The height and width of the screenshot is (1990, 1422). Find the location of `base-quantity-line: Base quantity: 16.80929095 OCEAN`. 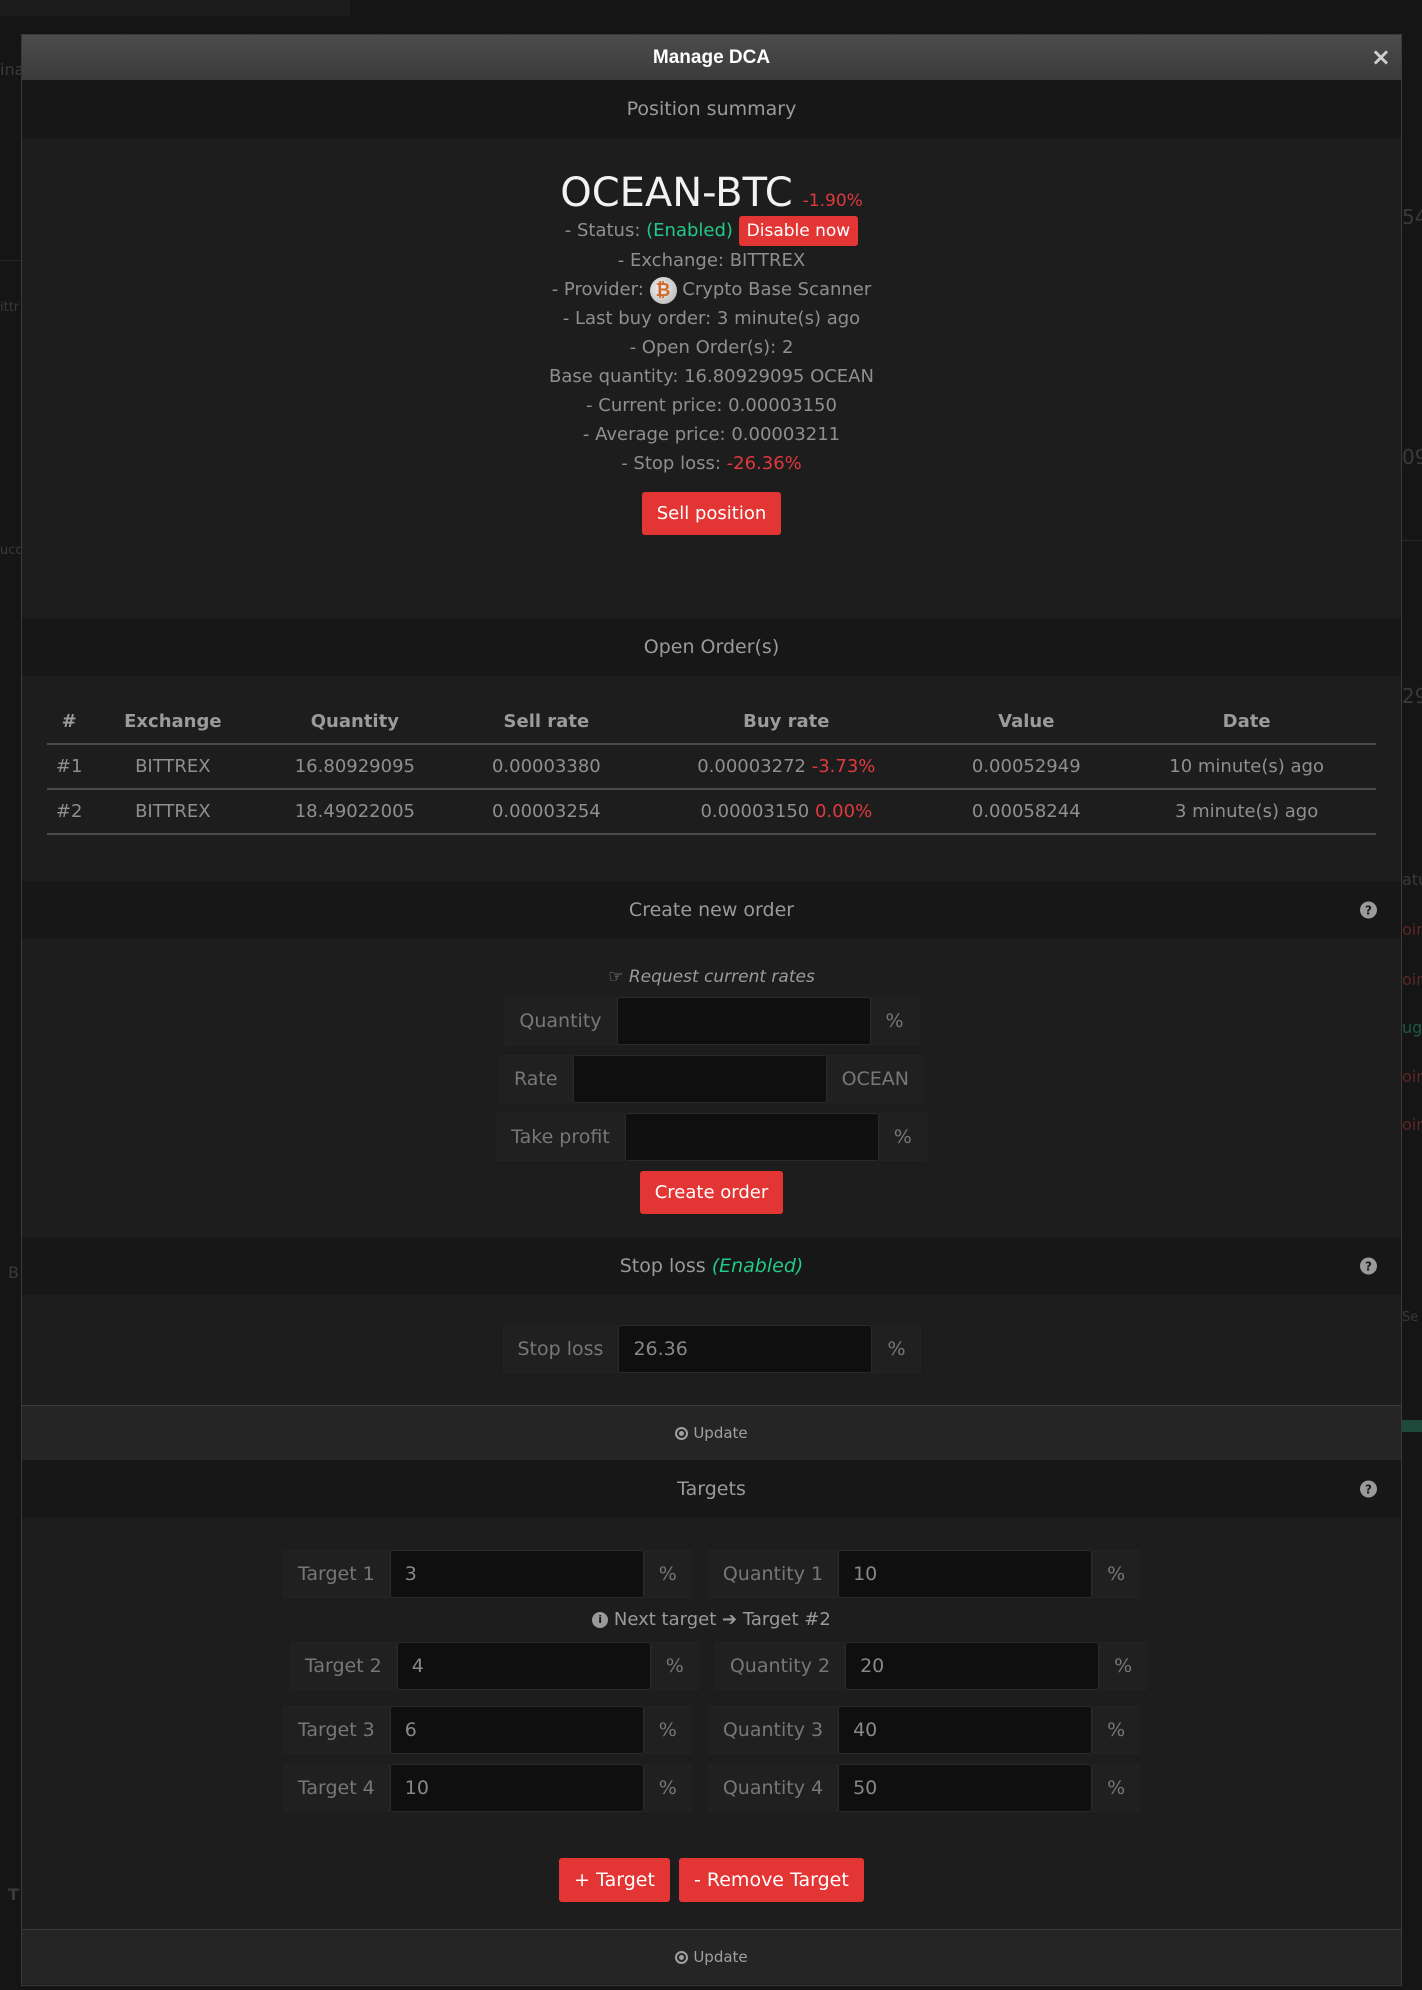

base-quantity-line: Base quantity: 16.80929095 OCEAN is located at coordinates (711, 376).